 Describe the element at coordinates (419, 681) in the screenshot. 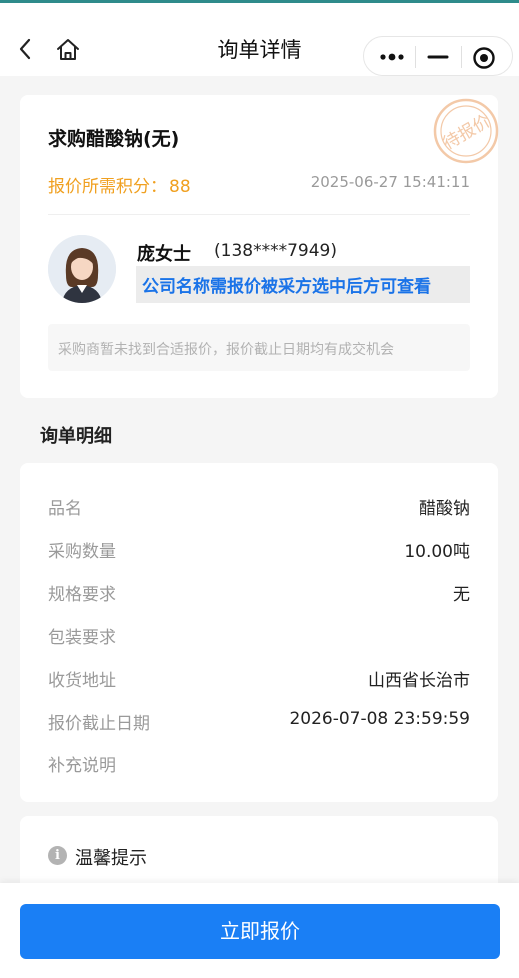

I see `detail-value: 山西省长治市` at that location.